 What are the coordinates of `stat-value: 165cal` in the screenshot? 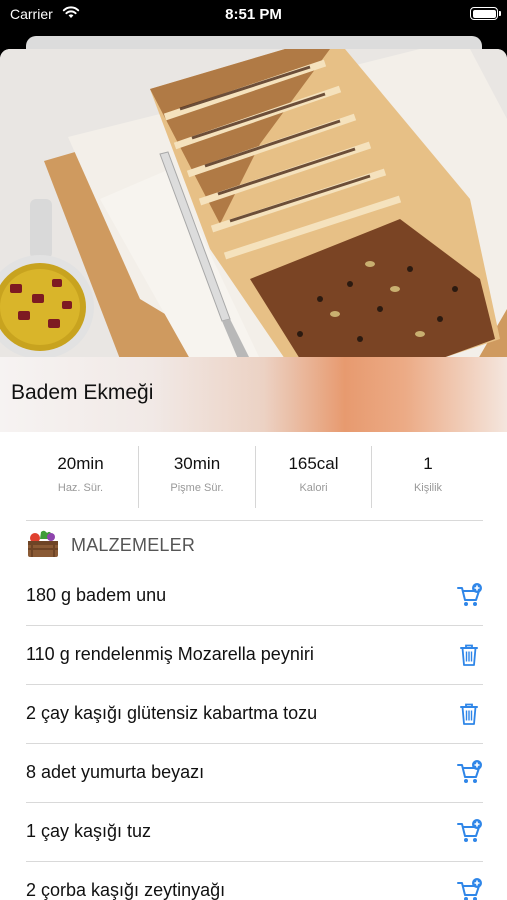 It's located at (313, 463).